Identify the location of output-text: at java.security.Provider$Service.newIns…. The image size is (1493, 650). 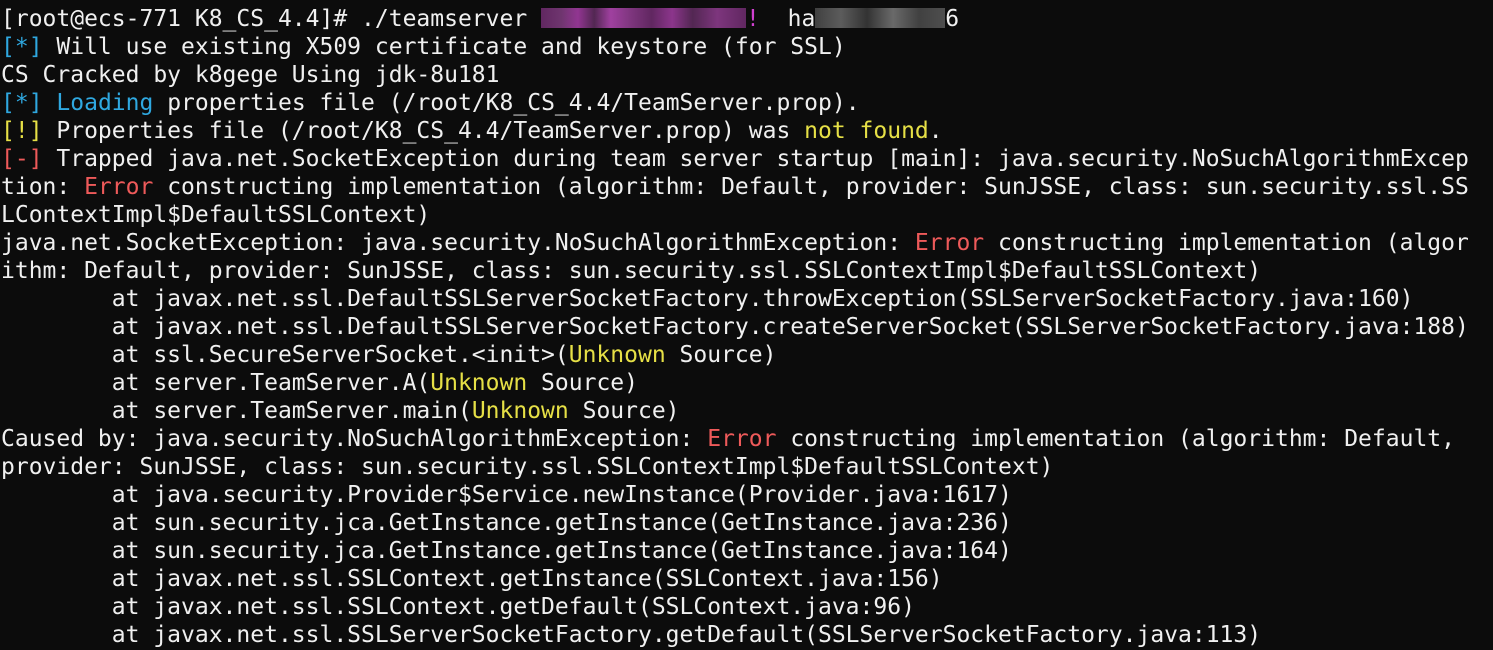
(506, 495).